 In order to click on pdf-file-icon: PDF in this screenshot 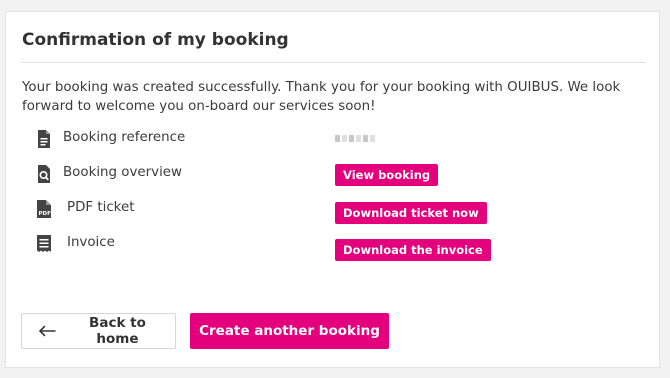, I will do `click(44, 209)`.